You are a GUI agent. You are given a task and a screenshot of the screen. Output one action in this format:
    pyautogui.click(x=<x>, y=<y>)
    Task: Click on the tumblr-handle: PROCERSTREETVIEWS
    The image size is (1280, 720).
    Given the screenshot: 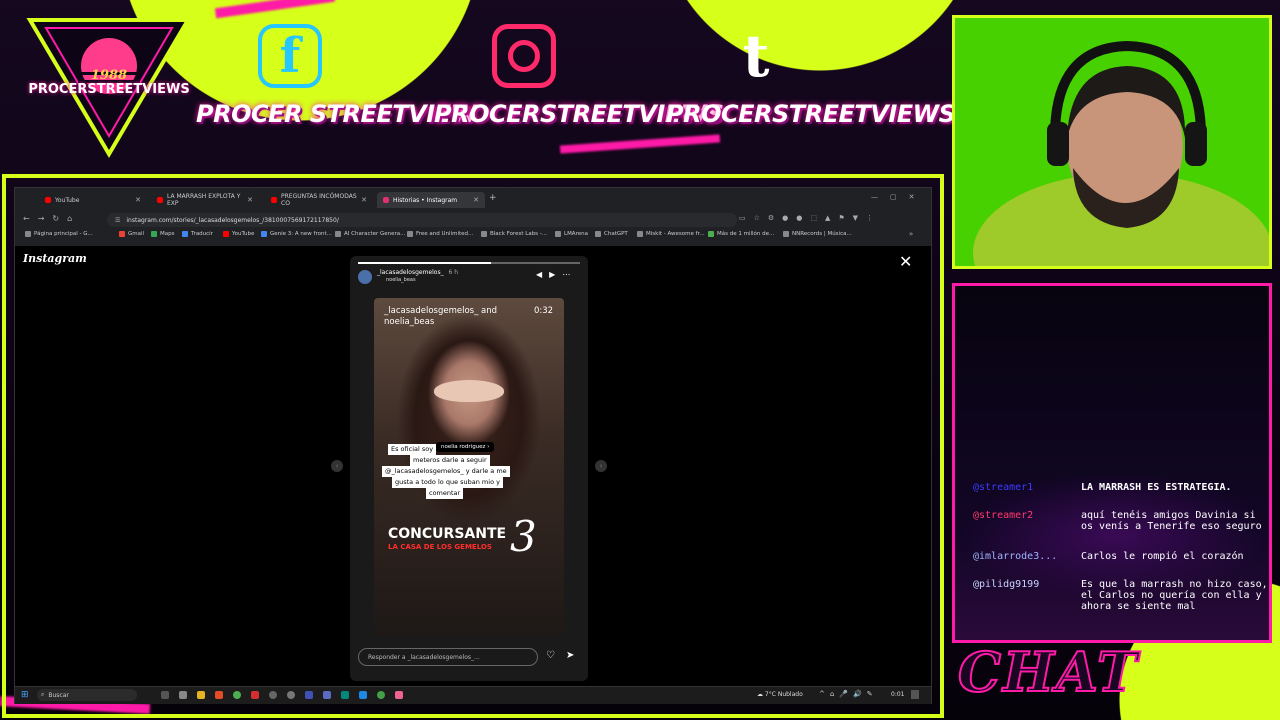 What is the action you would take?
    pyautogui.click(x=811, y=114)
    